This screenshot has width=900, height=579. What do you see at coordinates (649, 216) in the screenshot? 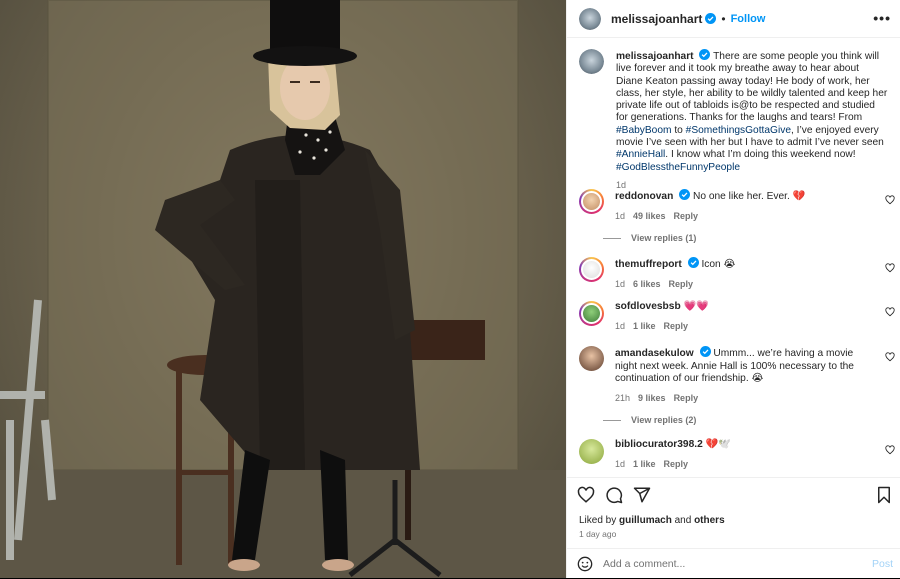
I see `comment-likes: 49 likes` at bounding box center [649, 216].